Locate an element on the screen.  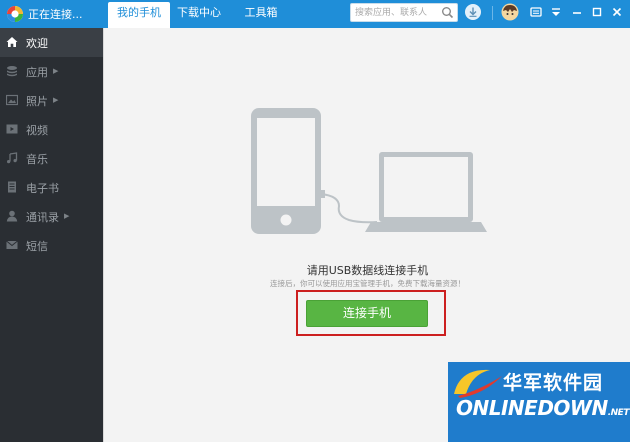
sidebar-item-contacts: 通讯录 ▶ is located at coordinates (51, 216).